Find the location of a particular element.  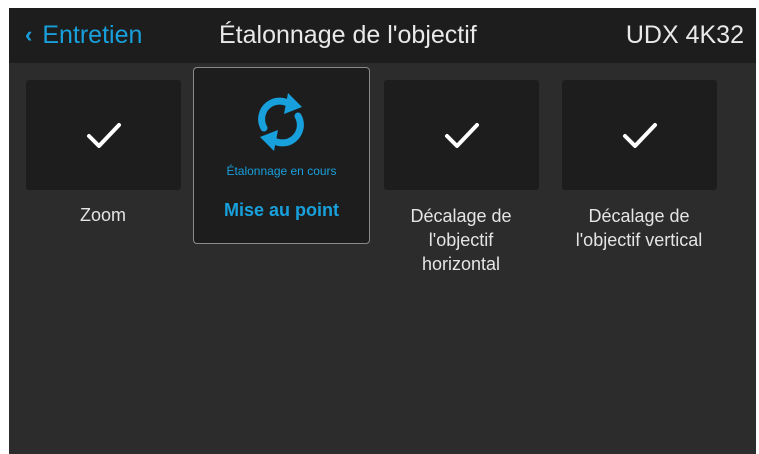

focus-tile: Étalonnage en cours Mise au point is located at coordinates (281, 155).